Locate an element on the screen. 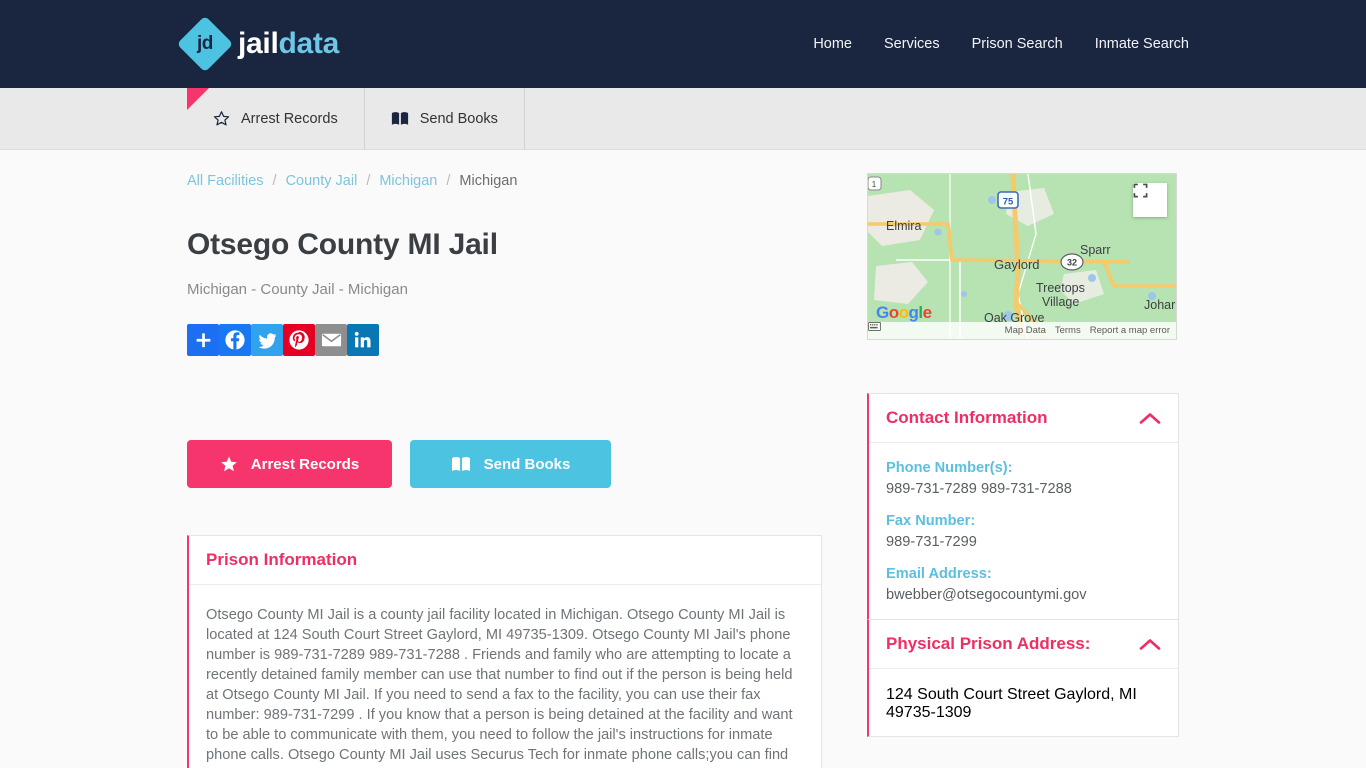 The height and width of the screenshot is (768, 1366). cta-button-row: Arrest Records Send Books is located at coordinates (504, 464).